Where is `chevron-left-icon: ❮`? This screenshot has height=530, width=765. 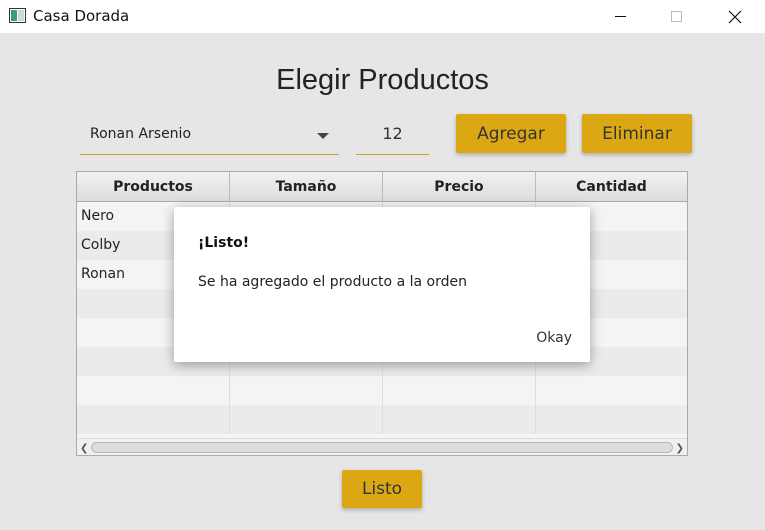 chevron-left-icon: ❮ is located at coordinates (84, 448).